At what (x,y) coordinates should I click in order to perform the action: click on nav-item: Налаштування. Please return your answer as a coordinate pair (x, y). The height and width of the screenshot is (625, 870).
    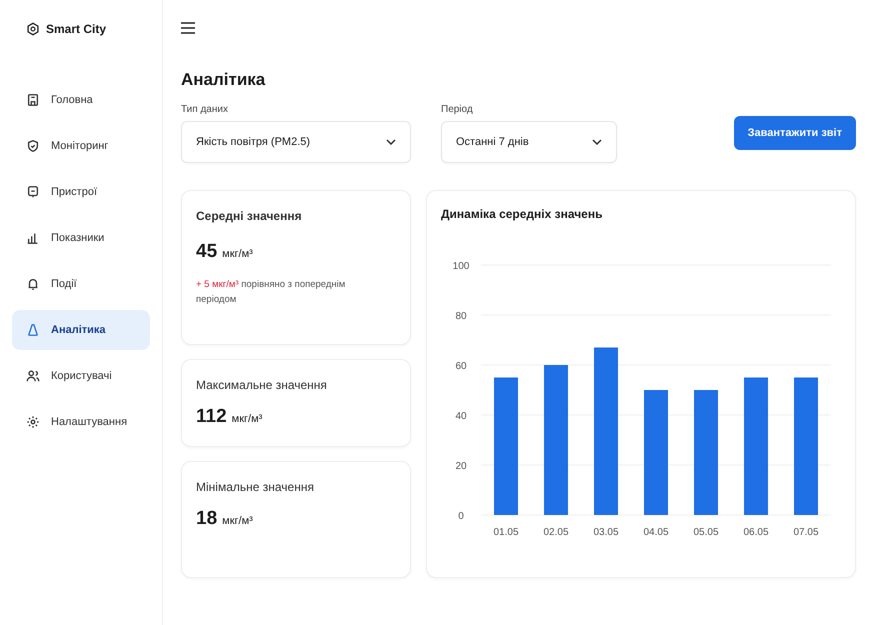
    Looking at the image, I should click on (81, 422).